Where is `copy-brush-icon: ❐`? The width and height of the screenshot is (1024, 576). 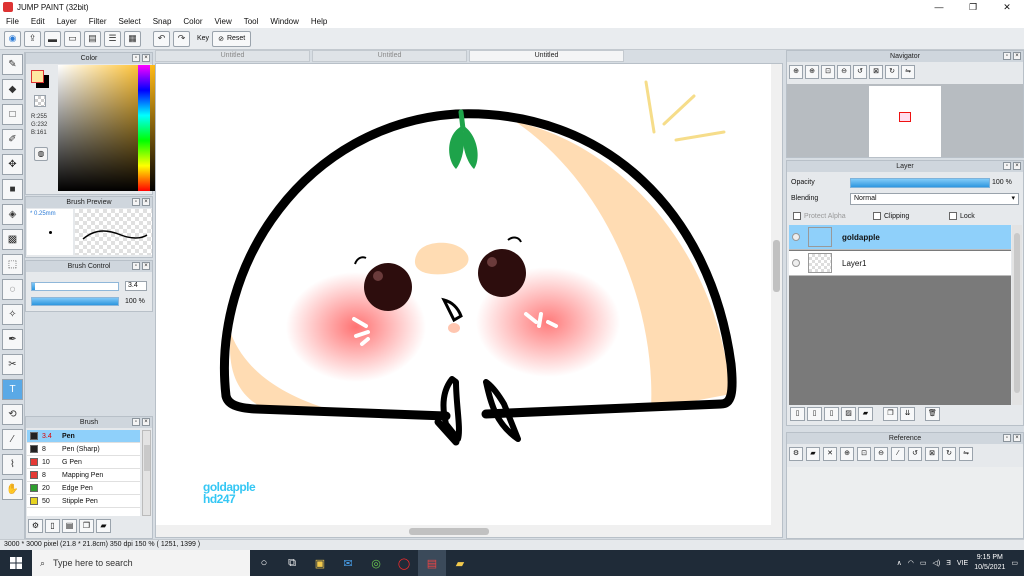
copy-brush-icon: ❐ is located at coordinates (86, 526).